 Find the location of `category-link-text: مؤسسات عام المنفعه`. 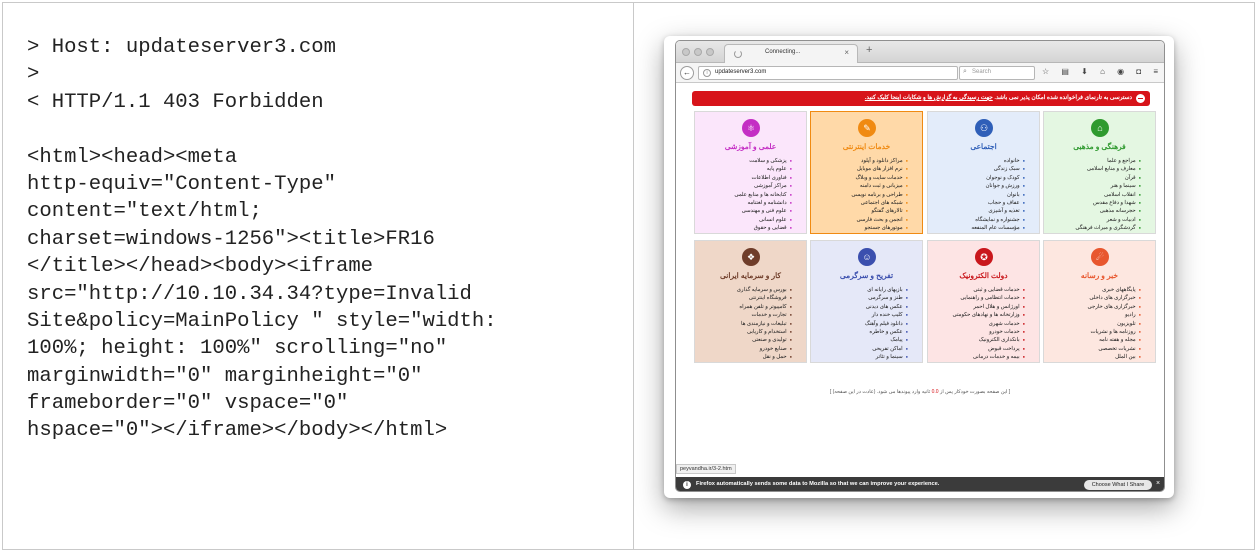

category-link-text: مؤسسات عام المنفعه is located at coordinates (995, 228).